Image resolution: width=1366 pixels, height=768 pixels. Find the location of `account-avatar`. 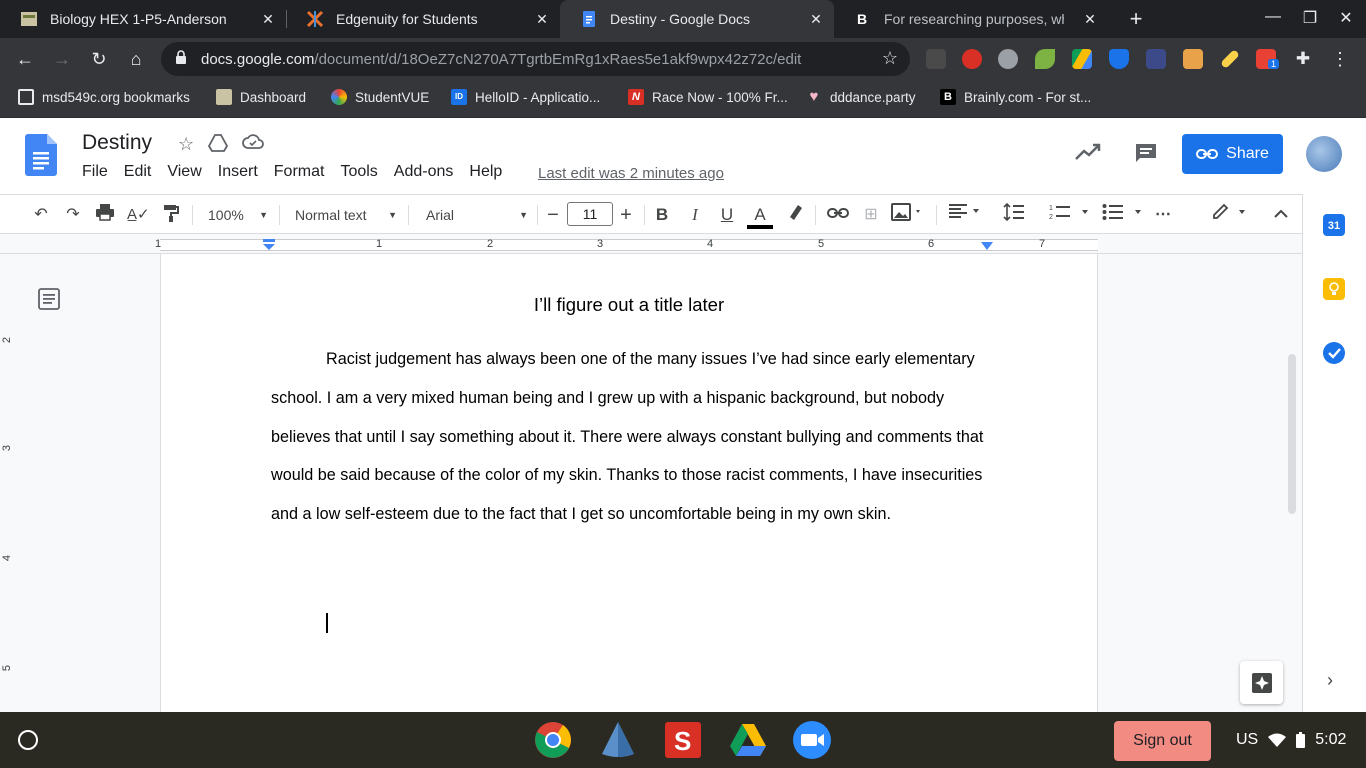

account-avatar is located at coordinates (1324, 154).